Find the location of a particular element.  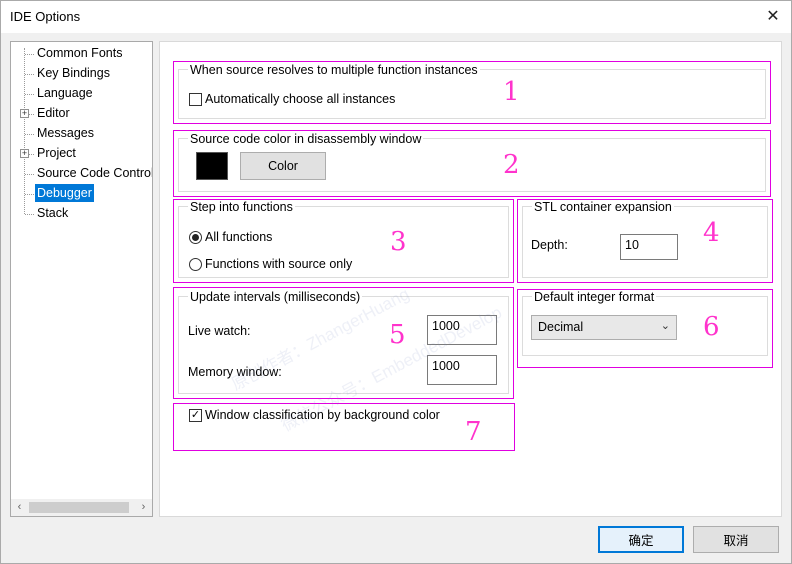

tree-horizontal-scrollbar: ‹ › is located at coordinates (81, 507).